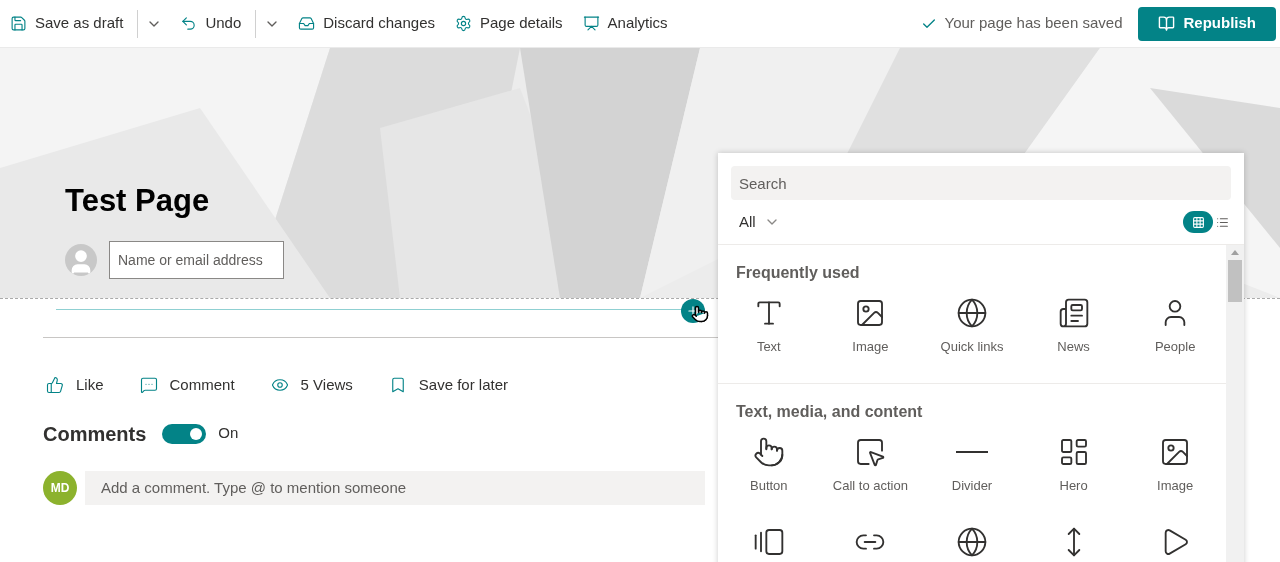  I want to click on page-title: Test Page, so click(137, 201).